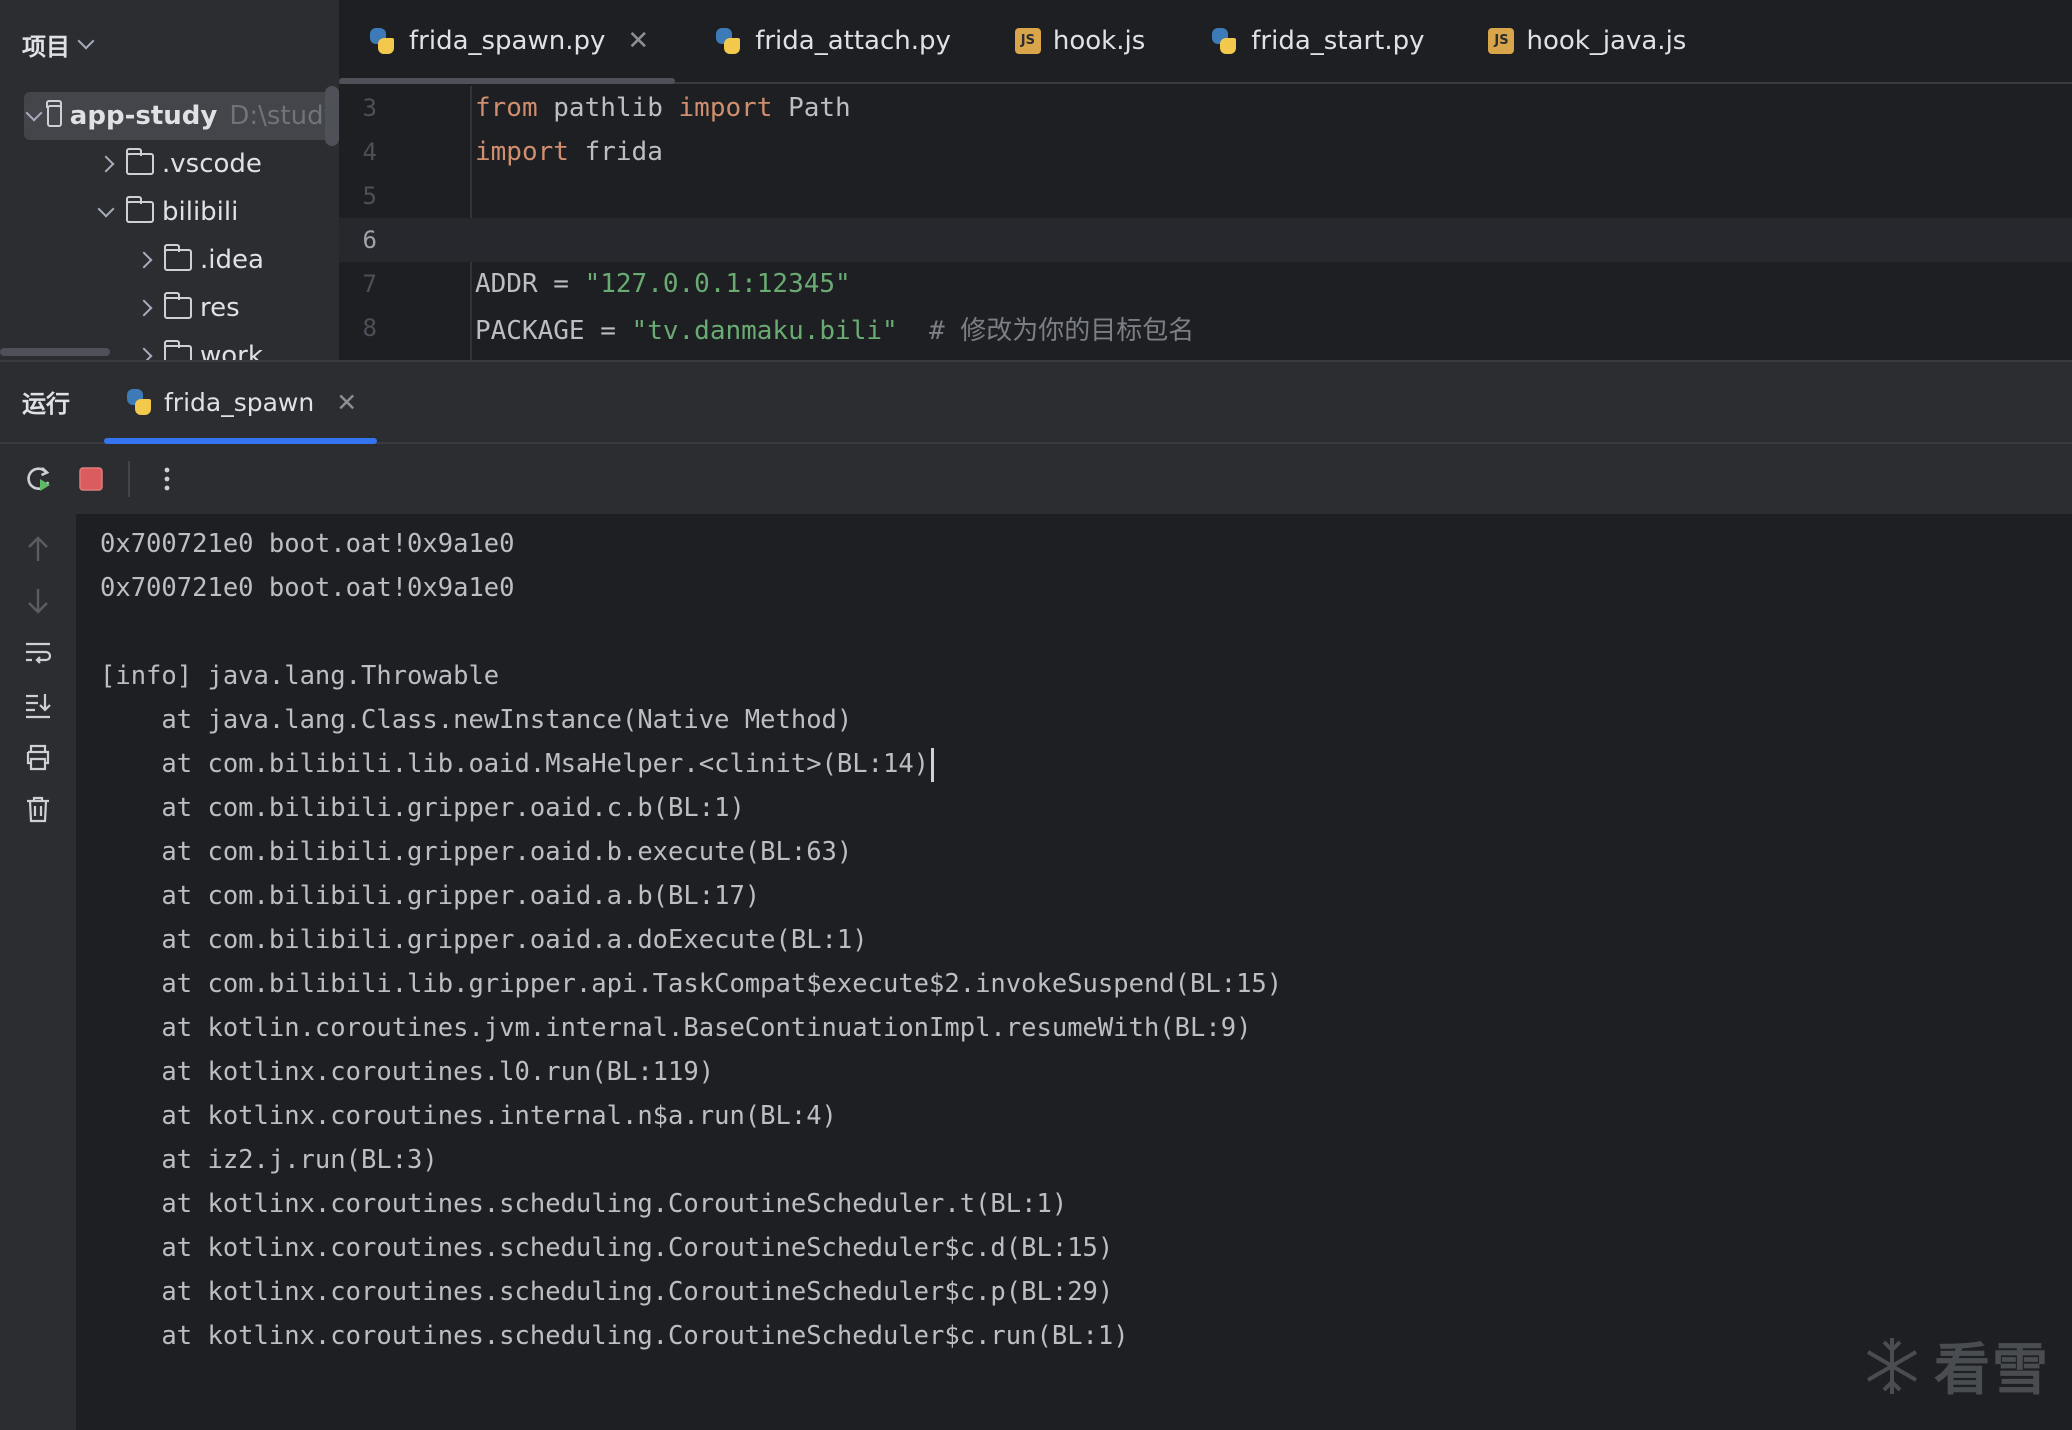  I want to click on soft-wrap-button, so click(38, 653).